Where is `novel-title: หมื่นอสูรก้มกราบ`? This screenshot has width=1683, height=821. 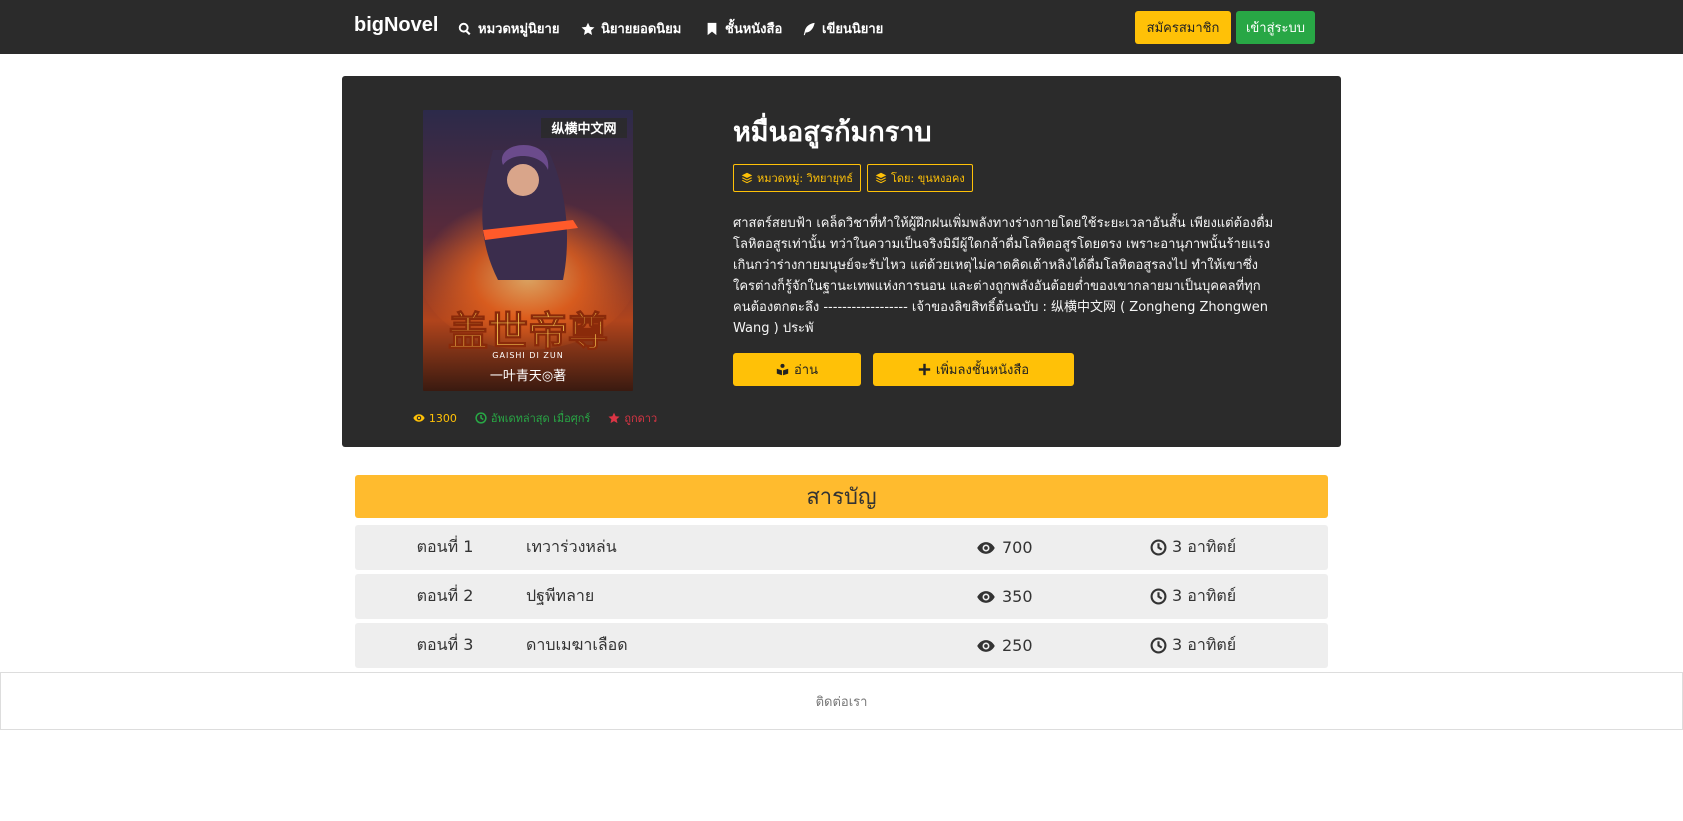 novel-title: หมื่นอสูรก้มกราบ is located at coordinates (832, 132).